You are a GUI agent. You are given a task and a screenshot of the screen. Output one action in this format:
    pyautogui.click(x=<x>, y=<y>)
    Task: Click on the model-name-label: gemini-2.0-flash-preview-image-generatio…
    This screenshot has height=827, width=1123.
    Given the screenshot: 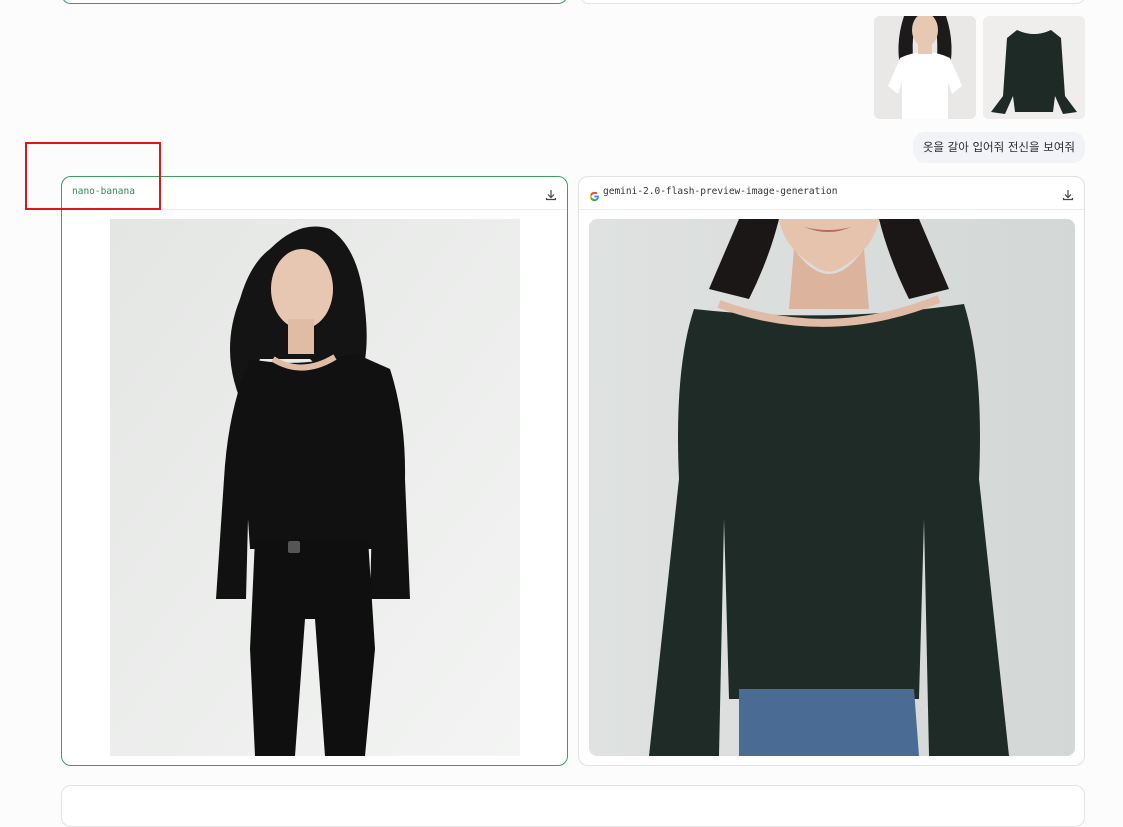 What is the action you would take?
    pyautogui.click(x=720, y=191)
    